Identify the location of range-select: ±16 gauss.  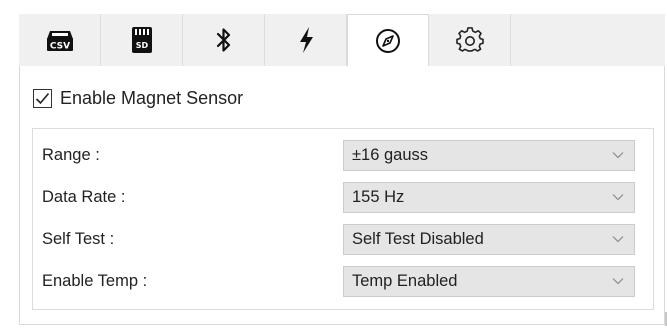
(489, 155).